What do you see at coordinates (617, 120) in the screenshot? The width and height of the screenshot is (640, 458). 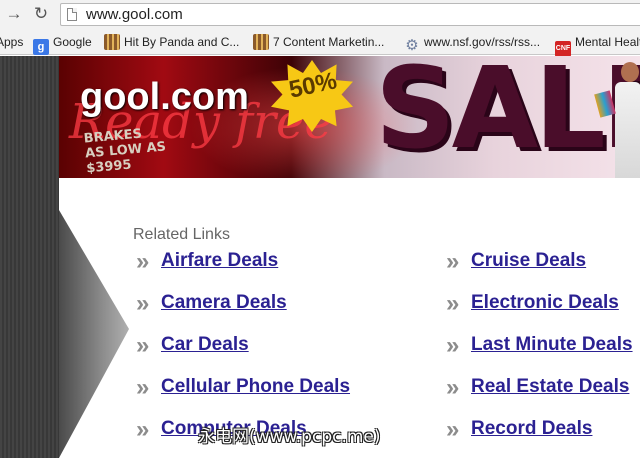 I see `shopper-image` at bounding box center [617, 120].